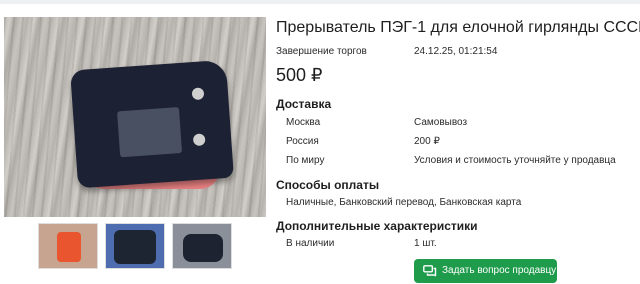 The height and width of the screenshot is (284, 640). What do you see at coordinates (150, 132) in the screenshot?
I see `device-label` at bounding box center [150, 132].